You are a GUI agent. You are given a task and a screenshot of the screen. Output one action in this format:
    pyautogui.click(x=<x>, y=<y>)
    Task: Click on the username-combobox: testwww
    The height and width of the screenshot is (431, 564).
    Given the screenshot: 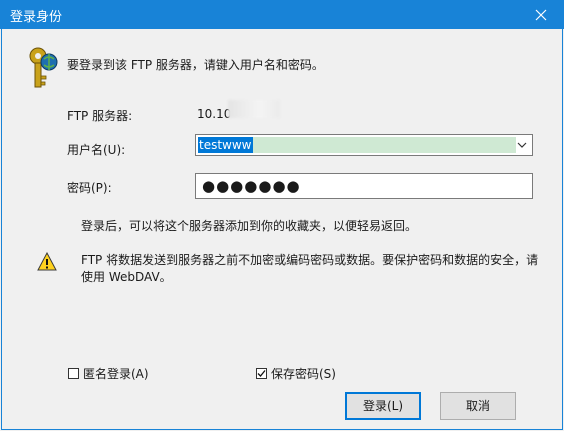 What is the action you would take?
    pyautogui.click(x=364, y=145)
    